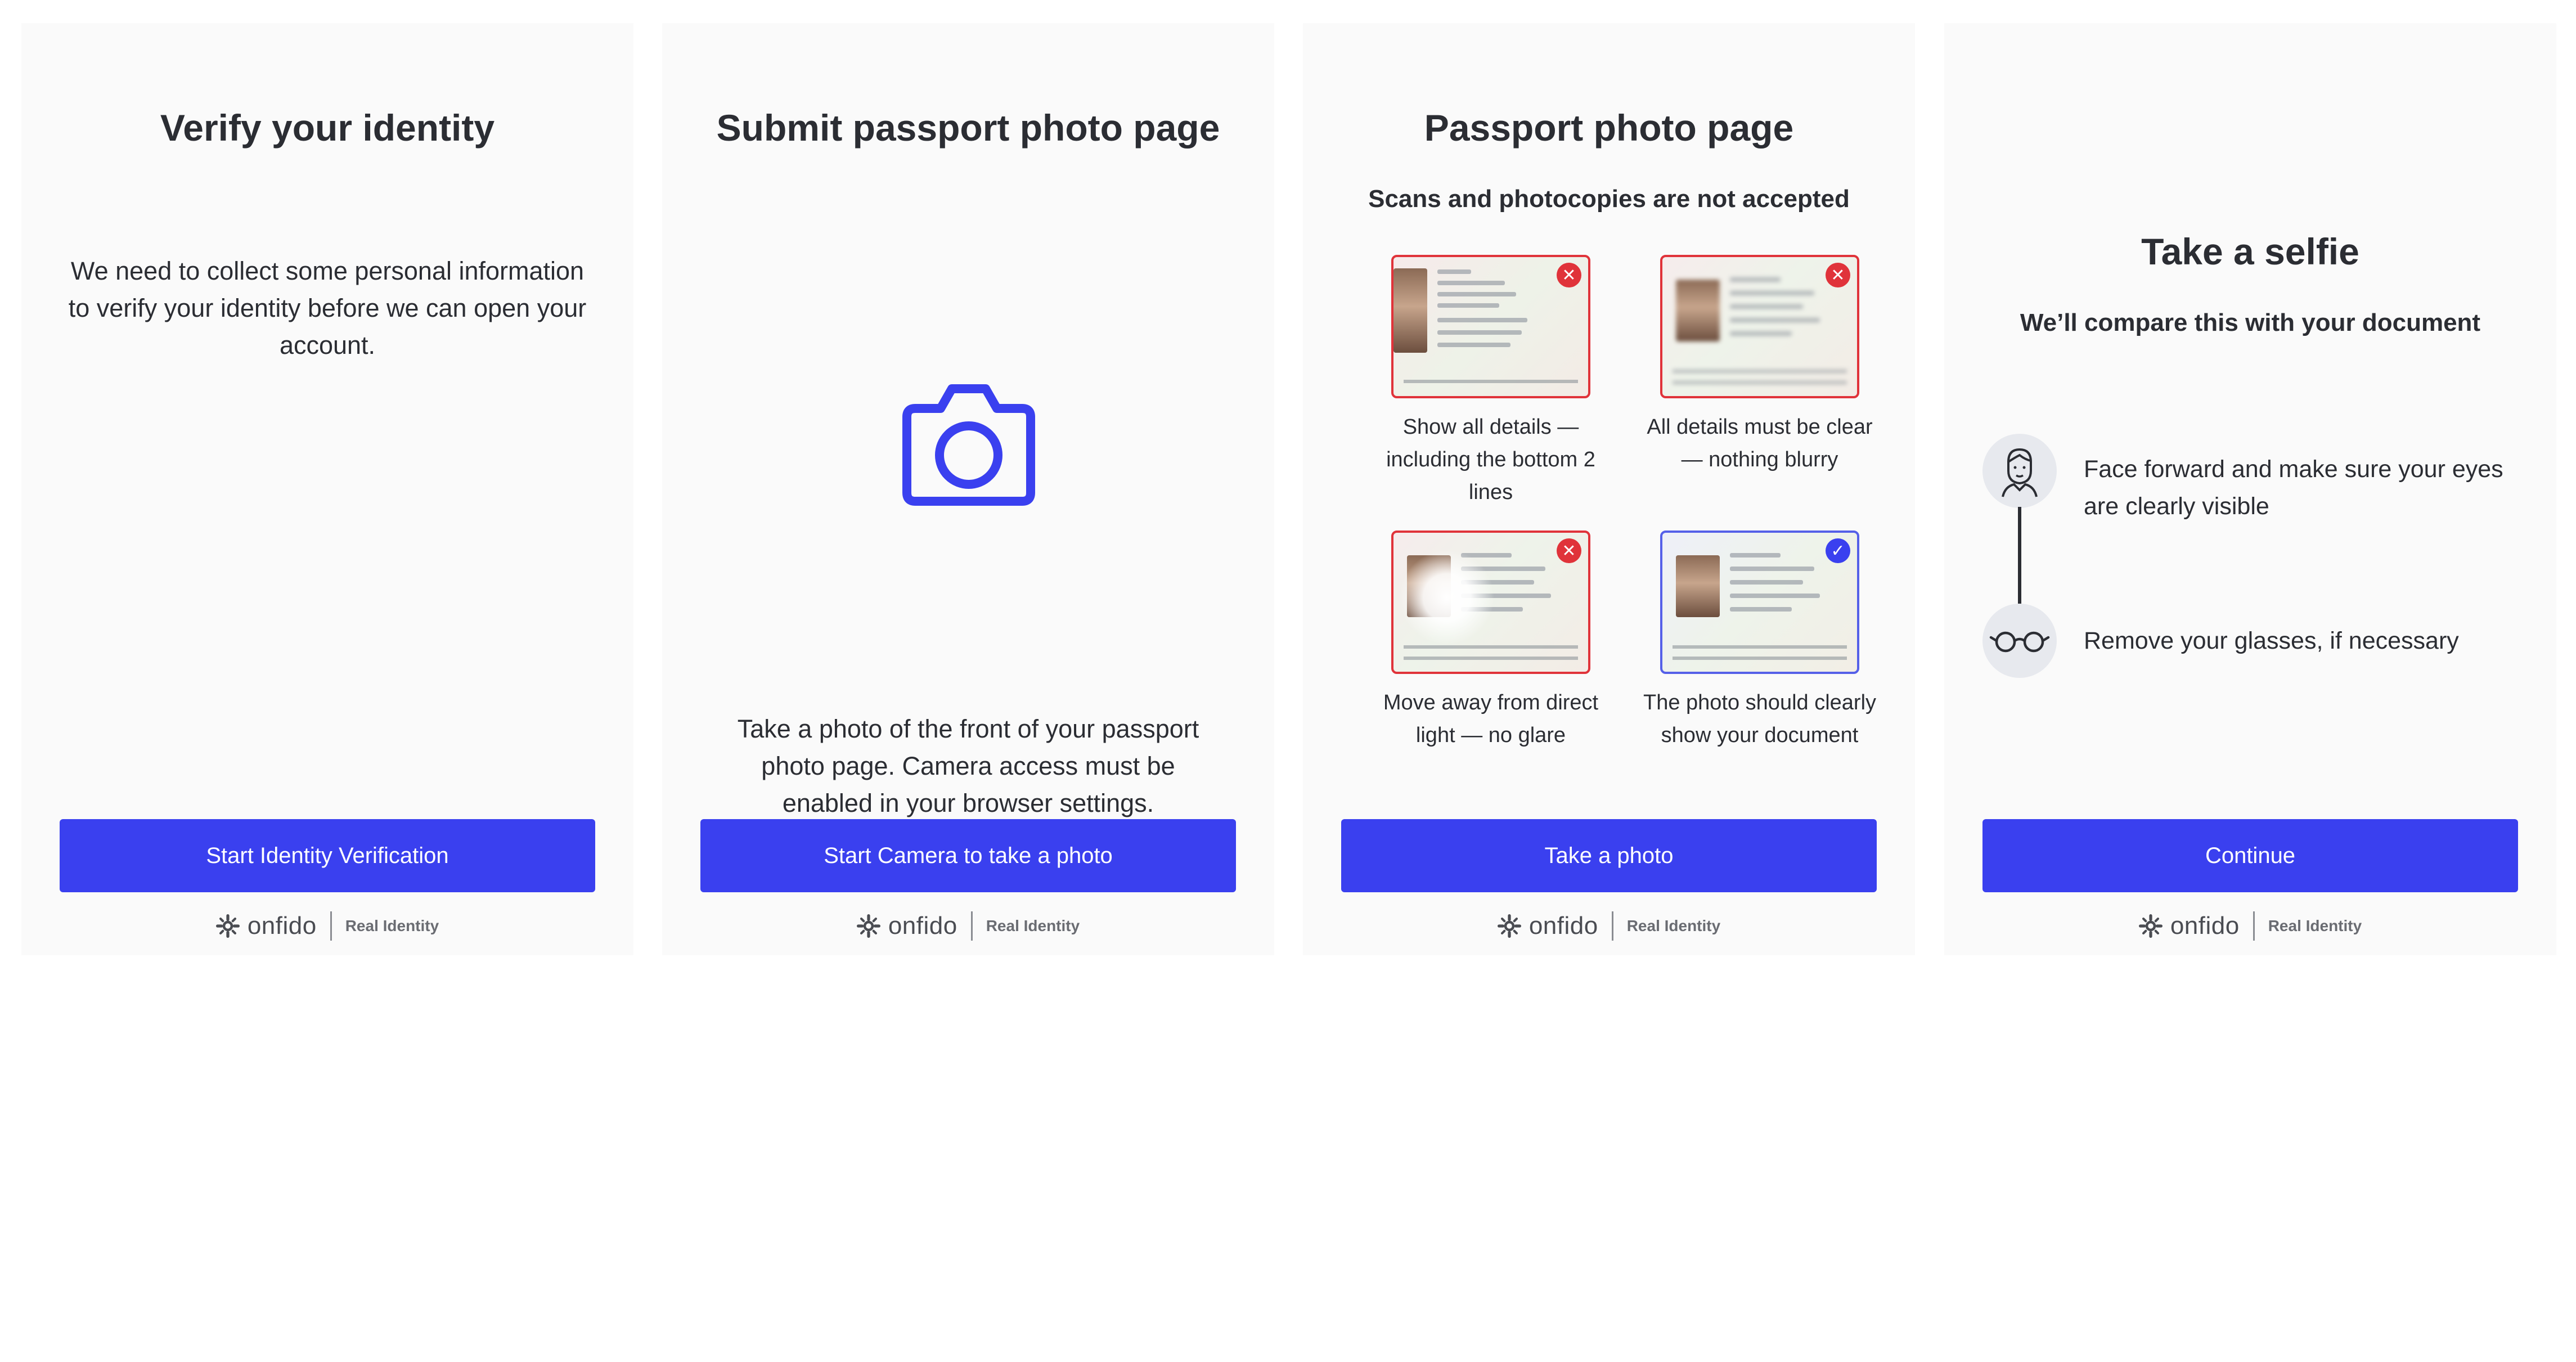  I want to click on example-caption: Move away from direct light — no glare, so click(1491, 719).